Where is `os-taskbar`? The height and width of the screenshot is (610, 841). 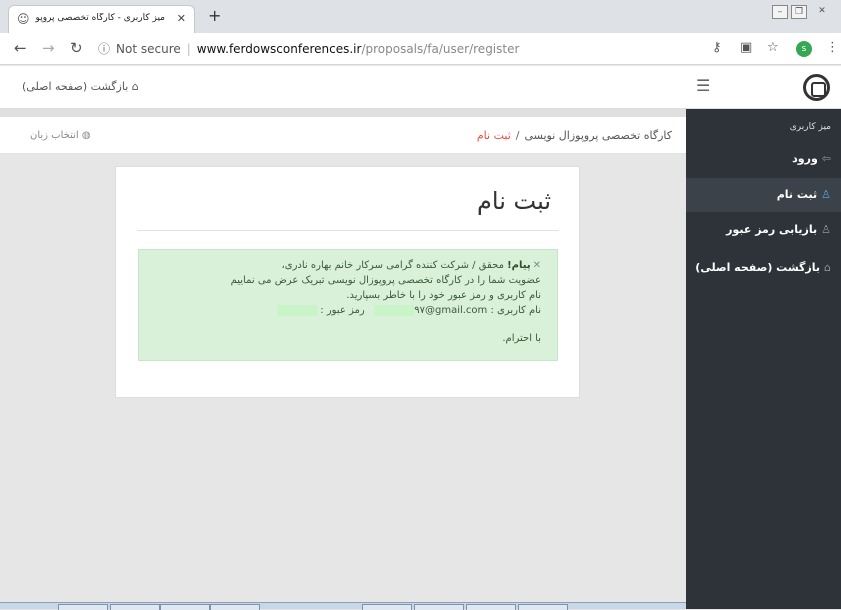
os-taskbar is located at coordinates (343, 606).